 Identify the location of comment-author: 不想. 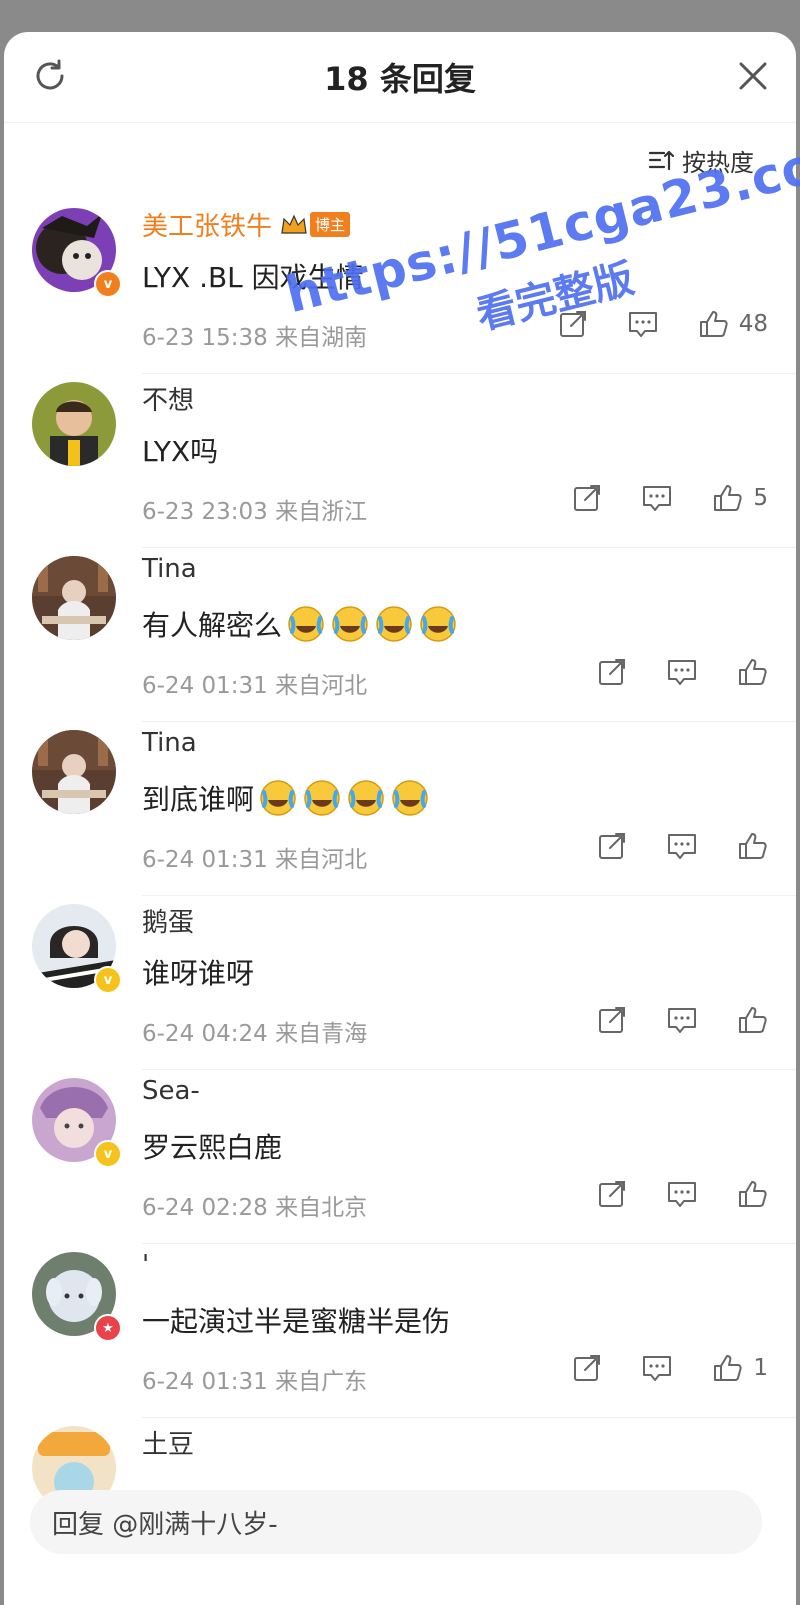
(168, 398).